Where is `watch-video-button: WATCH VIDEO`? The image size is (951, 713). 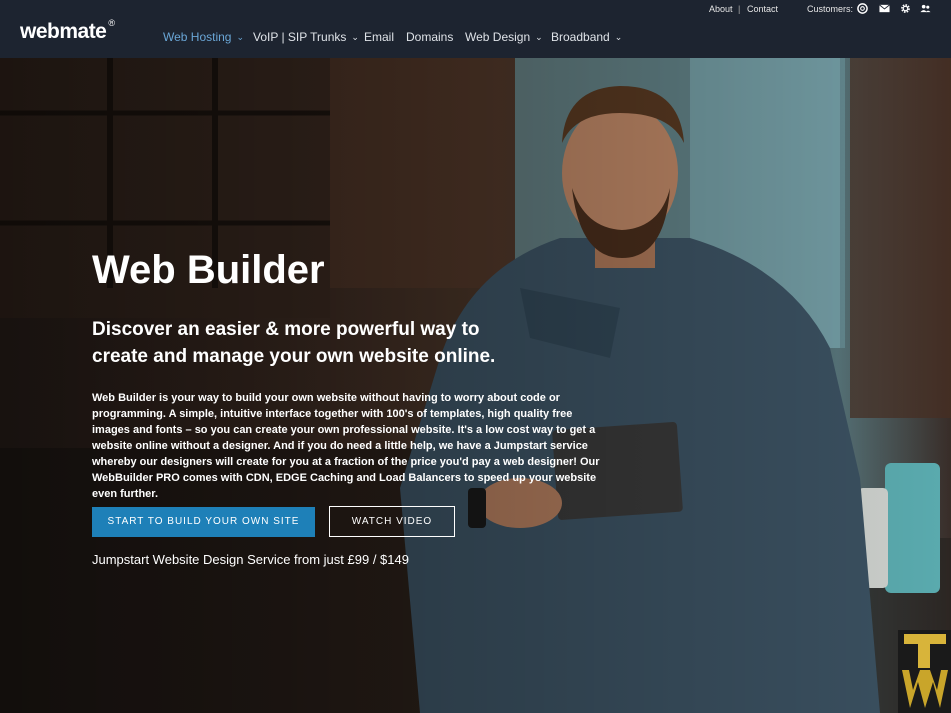
watch-video-button: WATCH VIDEO is located at coordinates (392, 521).